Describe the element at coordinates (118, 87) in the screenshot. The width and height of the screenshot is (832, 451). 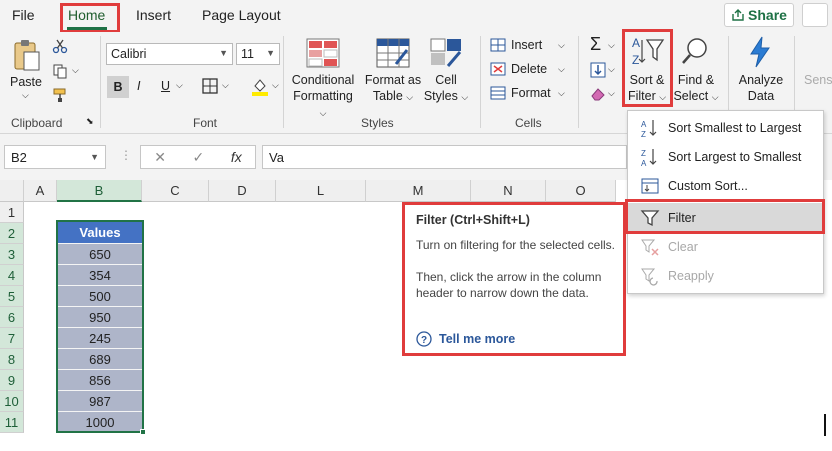
I see `bold-button: B` at that location.